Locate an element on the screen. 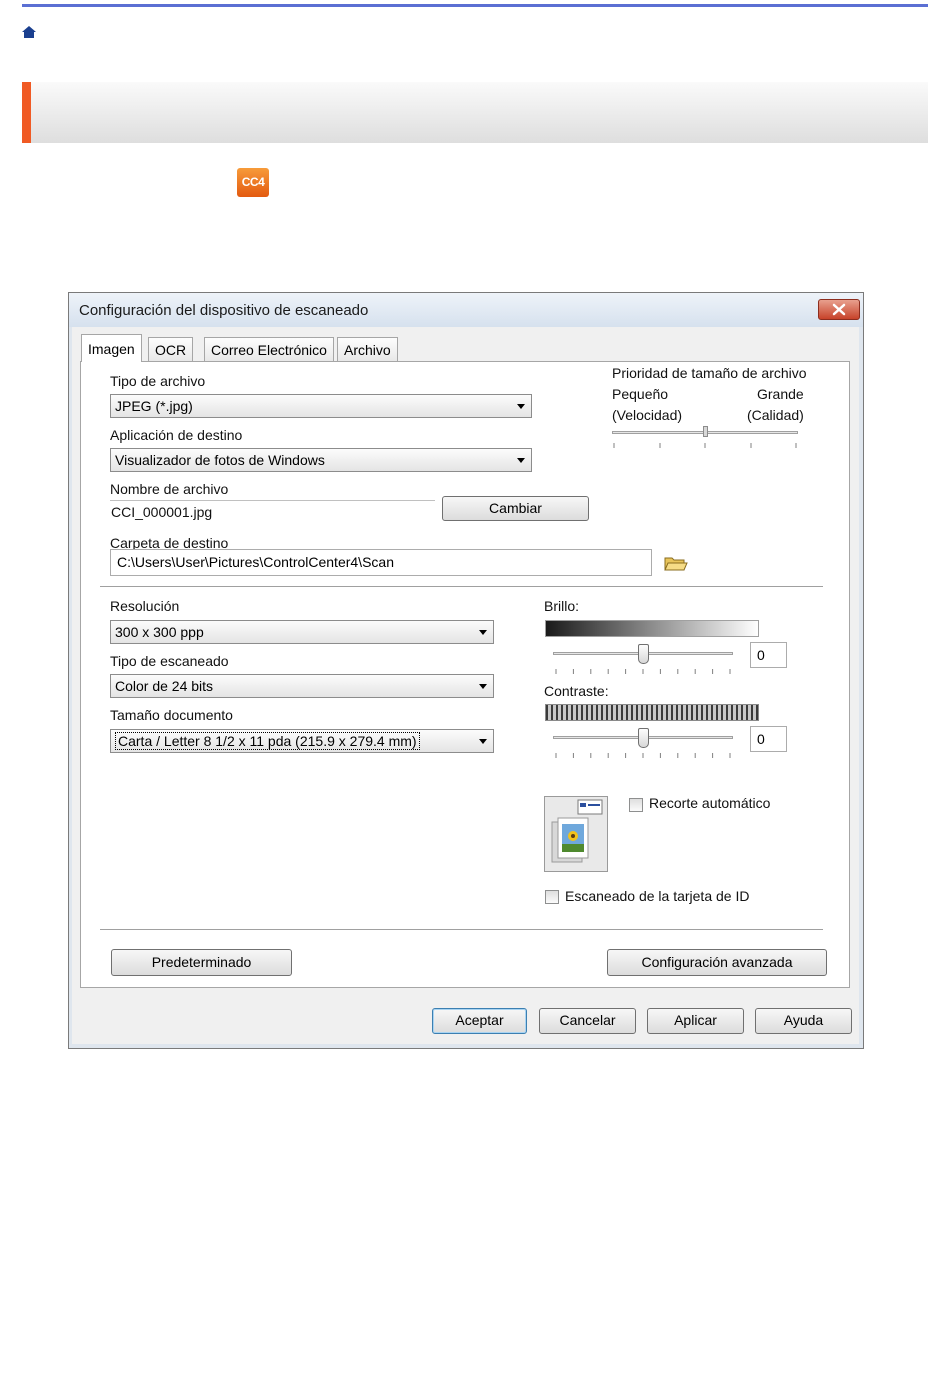 The height and width of the screenshot is (1387, 950). close-button is located at coordinates (839, 309).